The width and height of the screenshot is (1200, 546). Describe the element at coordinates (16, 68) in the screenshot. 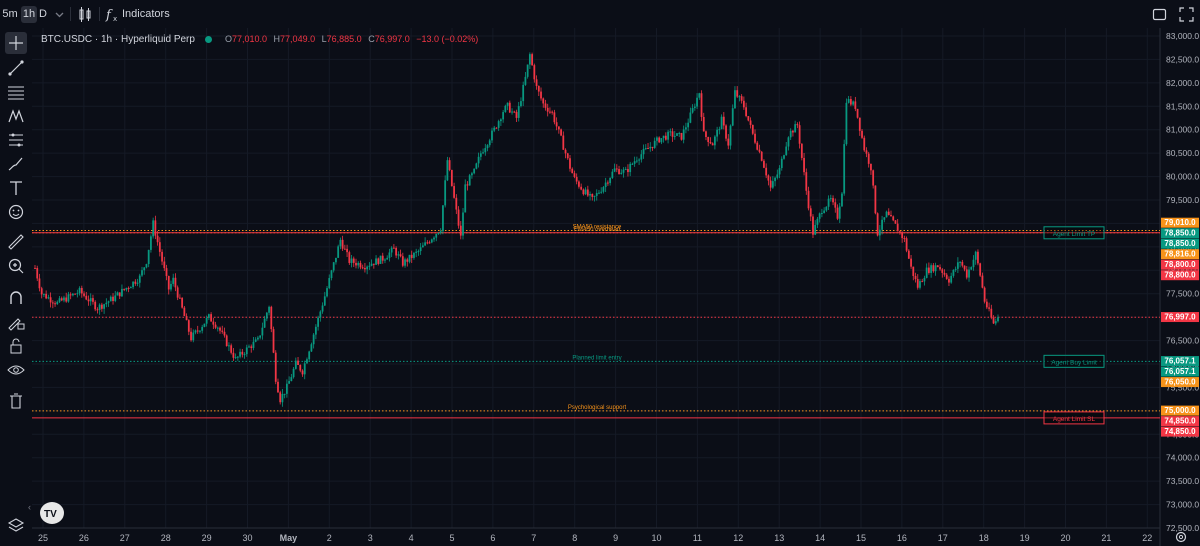

I see `trend-line-icon` at that location.